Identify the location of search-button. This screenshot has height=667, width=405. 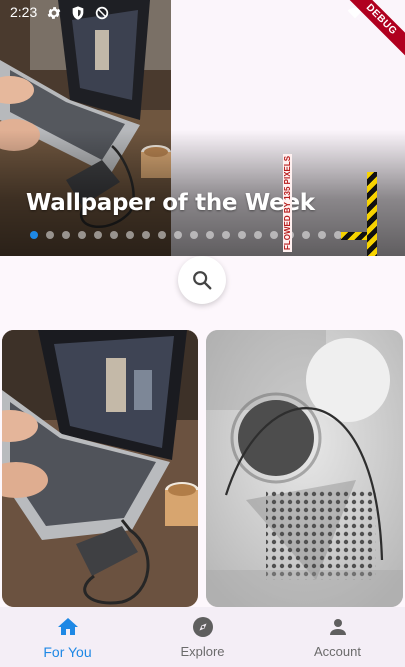
(202, 280).